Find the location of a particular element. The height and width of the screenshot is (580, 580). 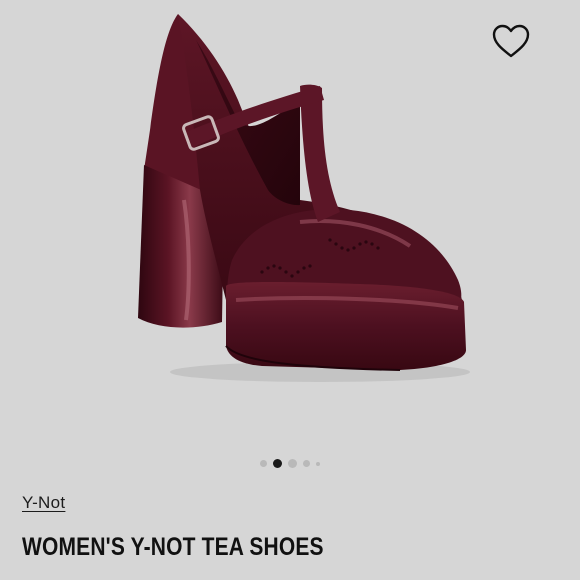

product-title: WOMEN'S Y-NOT TEA SHOES is located at coordinates (173, 547).